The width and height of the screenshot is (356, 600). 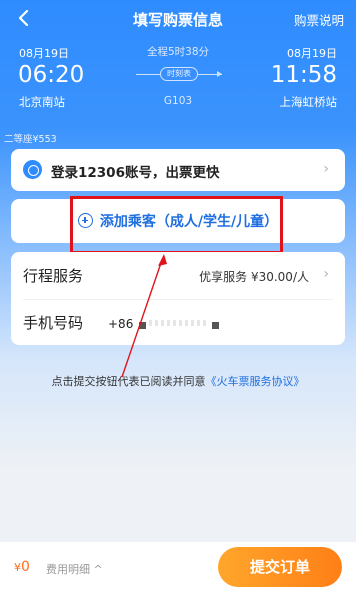 I want to click on phone-input, so click(x=179, y=324).